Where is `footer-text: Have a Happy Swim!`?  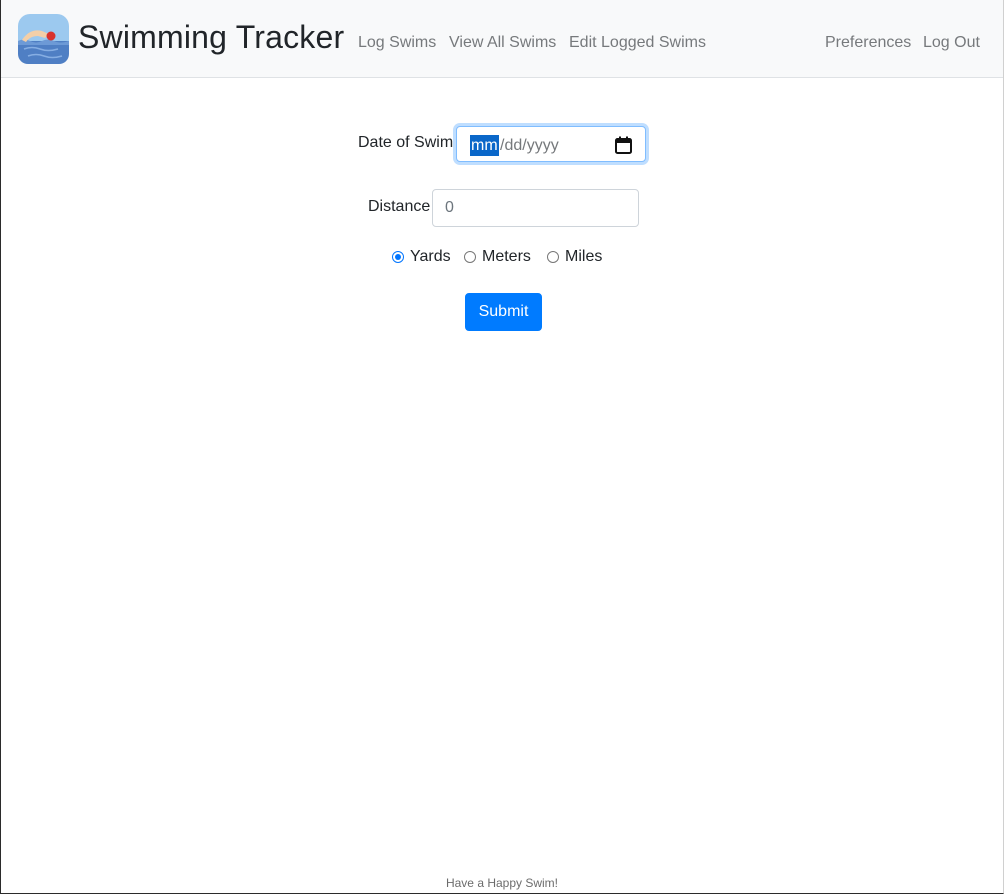
footer-text: Have a Happy Swim! is located at coordinates (502, 883).